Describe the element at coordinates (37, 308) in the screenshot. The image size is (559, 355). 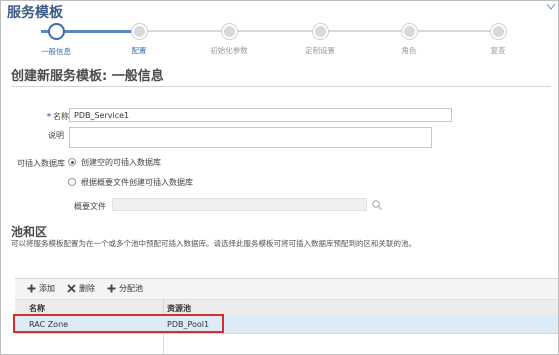
I see `column-header-name: 名称` at that location.